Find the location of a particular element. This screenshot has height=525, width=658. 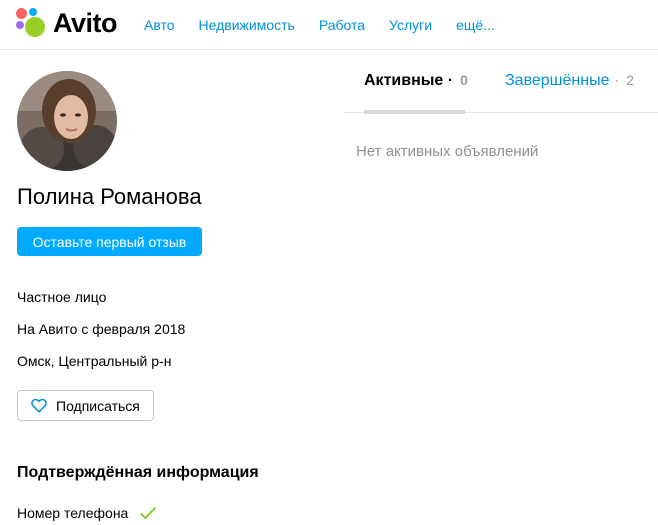

verified-phone: Номер телефона is located at coordinates (87, 513).